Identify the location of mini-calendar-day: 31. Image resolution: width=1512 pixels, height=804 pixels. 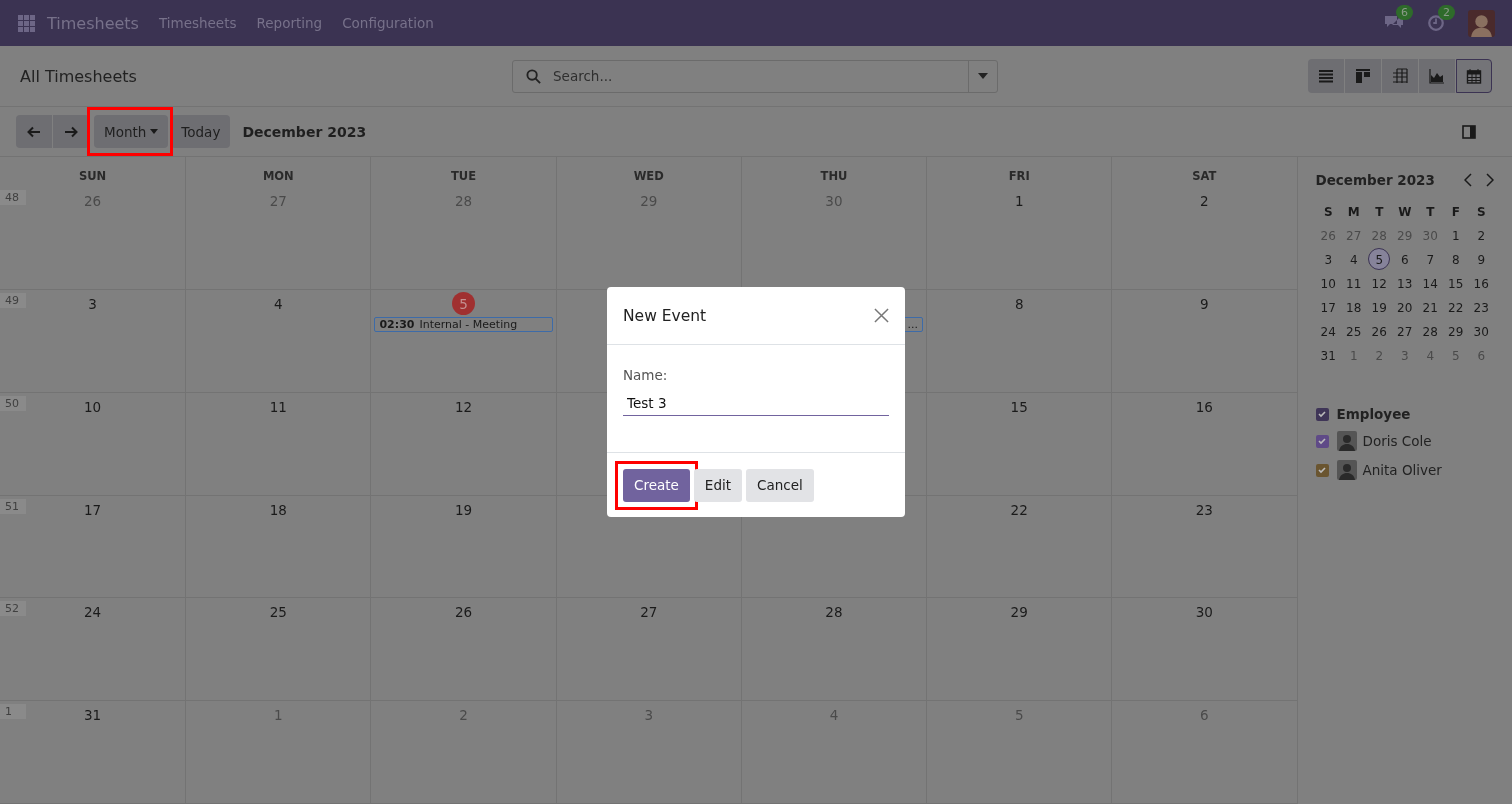
(1328, 356).